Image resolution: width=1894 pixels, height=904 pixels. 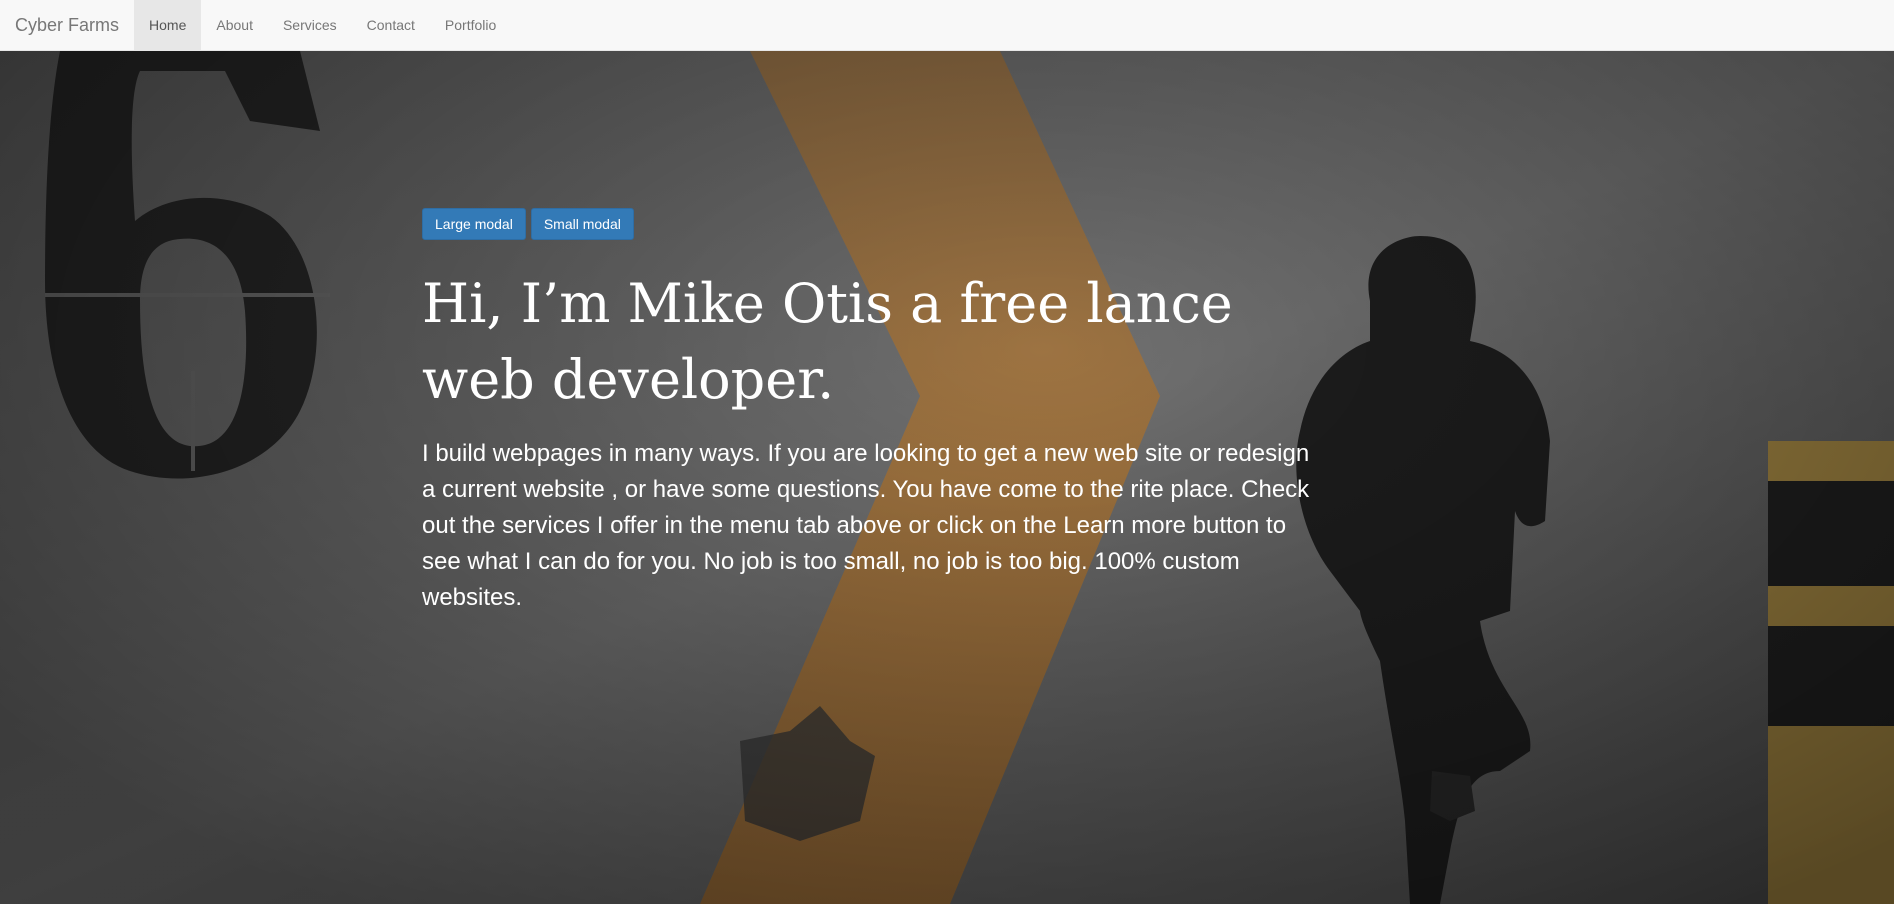 What do you see at coordinates (234, 25) in the screenshot?
I see `nav-item-about: About` at bounding box center [234, 25].